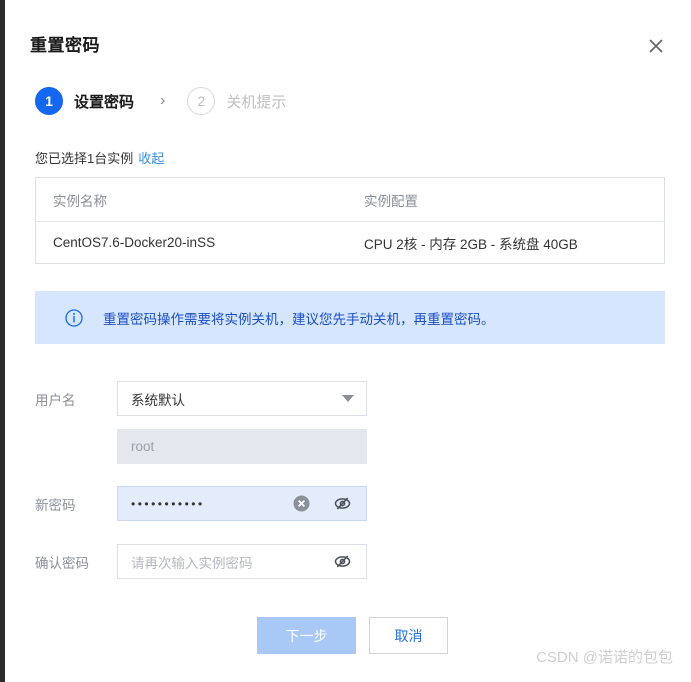  I want to click on confirm-password-input: 请再次输入实例密码, so click(242, 561).